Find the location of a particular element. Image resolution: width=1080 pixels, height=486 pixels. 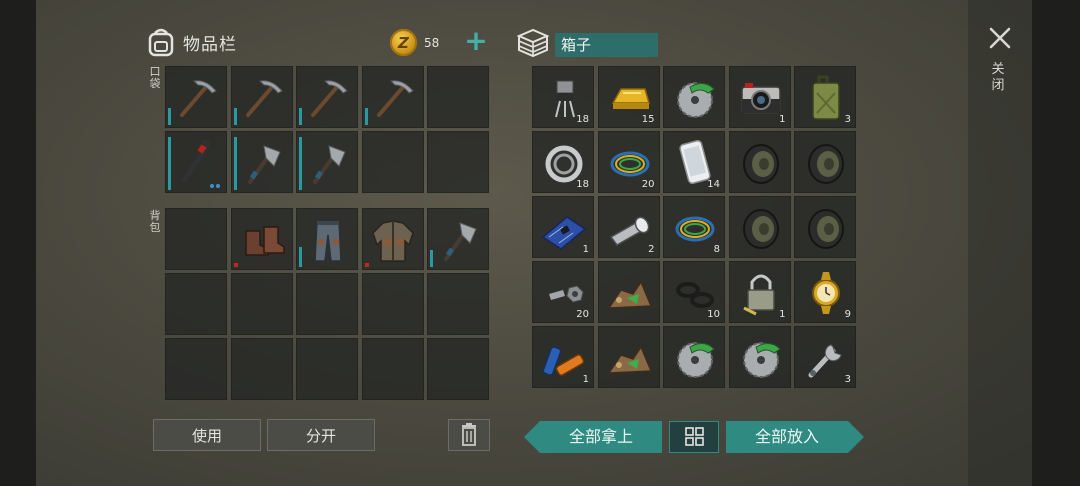

box-slot: 10 is located at coordinates (694, 292).